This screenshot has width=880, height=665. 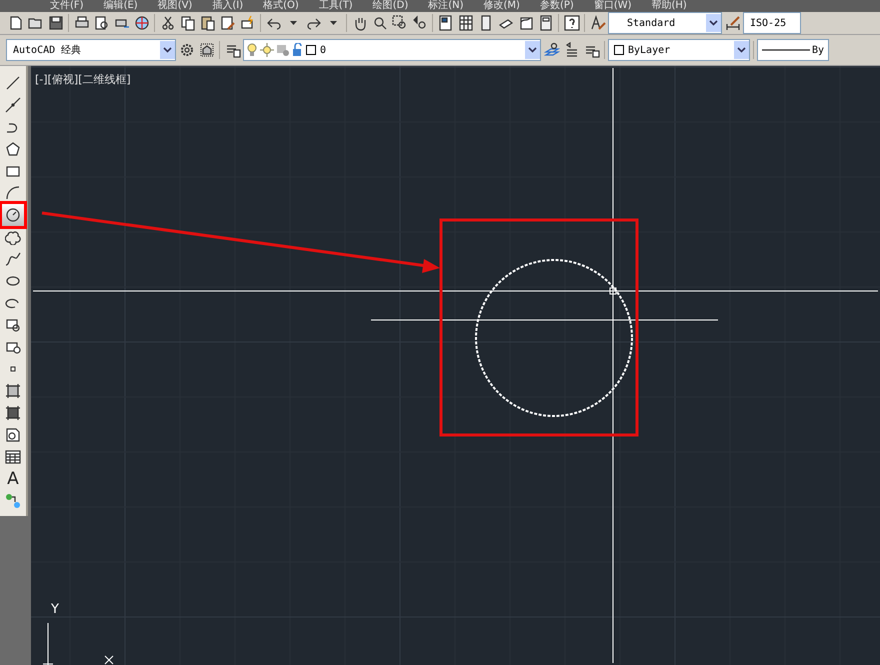 What do you see at coordinates (13, 215) in the screenshot?
I see `circle-tool-icon` at bounding box center [13, 215].